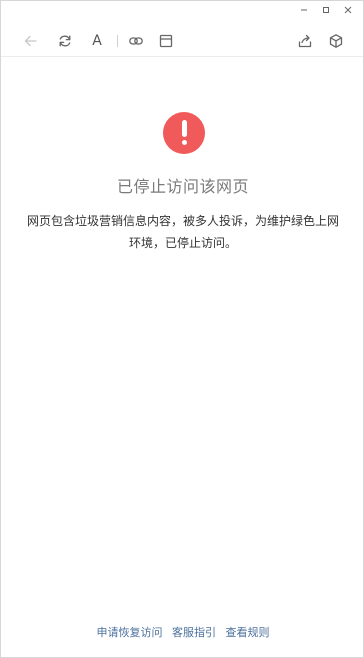 This screenshot has width=364, height=658. I want to click on back-arrow-icon, so click(31, 41).